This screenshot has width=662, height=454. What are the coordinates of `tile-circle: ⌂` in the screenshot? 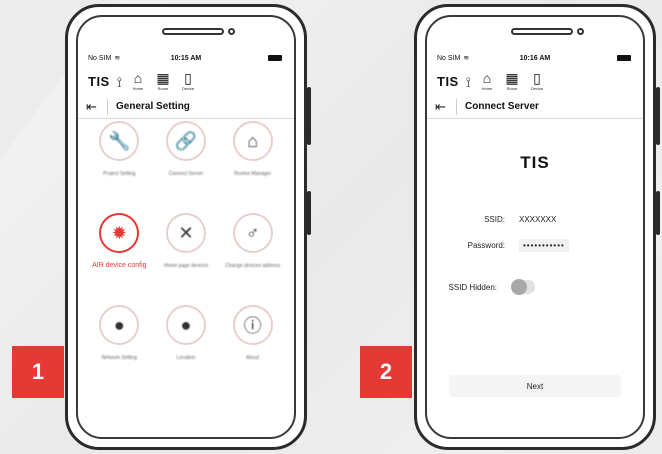 It's located at (252, 141).